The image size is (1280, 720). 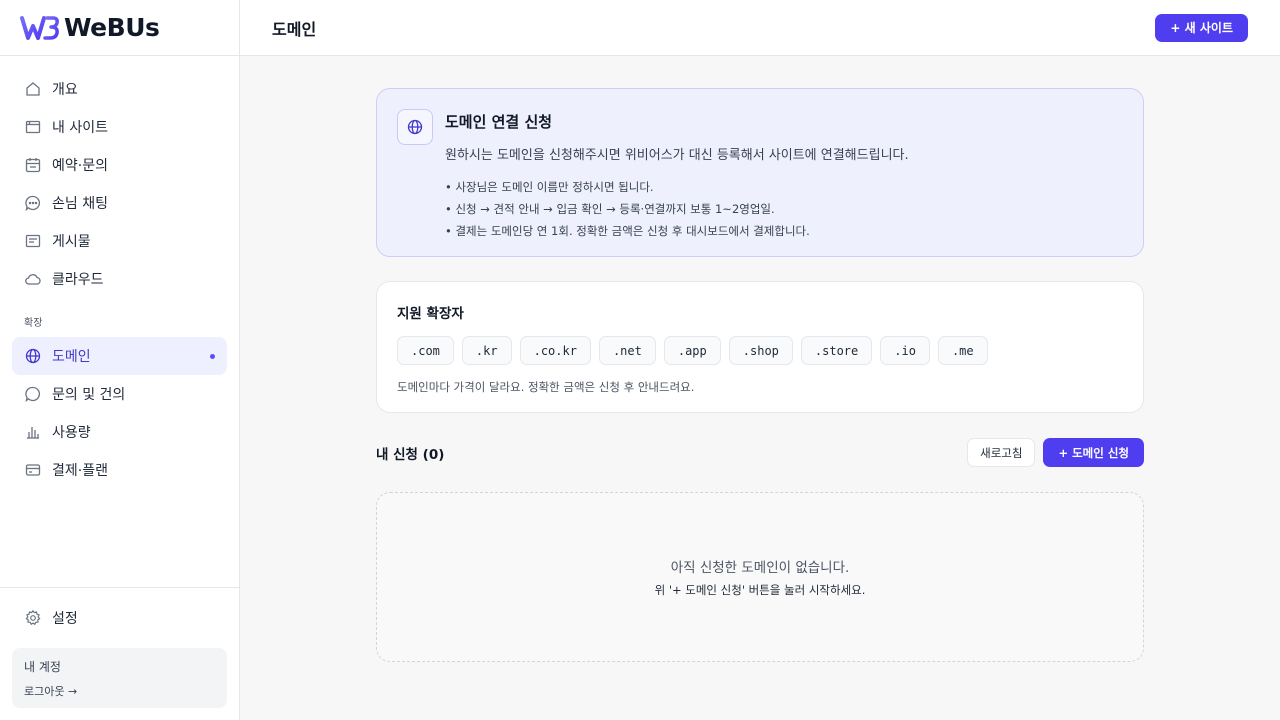 I want to click on info-bullet: • 사장님은 도메인 이름만 정하시면 됩니다., so click(x=549, y=187).